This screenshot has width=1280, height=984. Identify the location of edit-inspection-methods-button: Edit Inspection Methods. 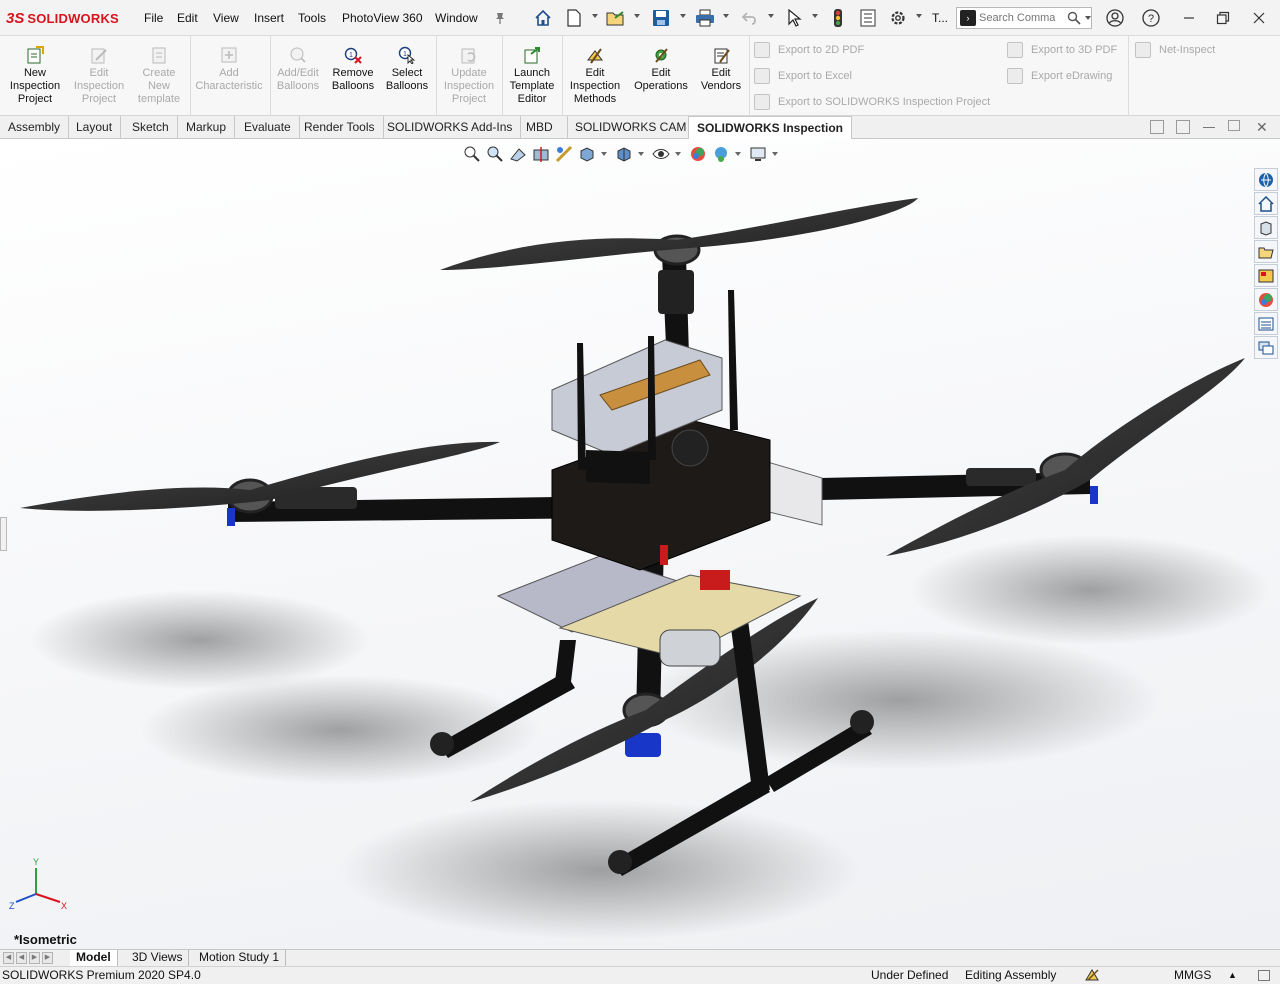
(595, 76).